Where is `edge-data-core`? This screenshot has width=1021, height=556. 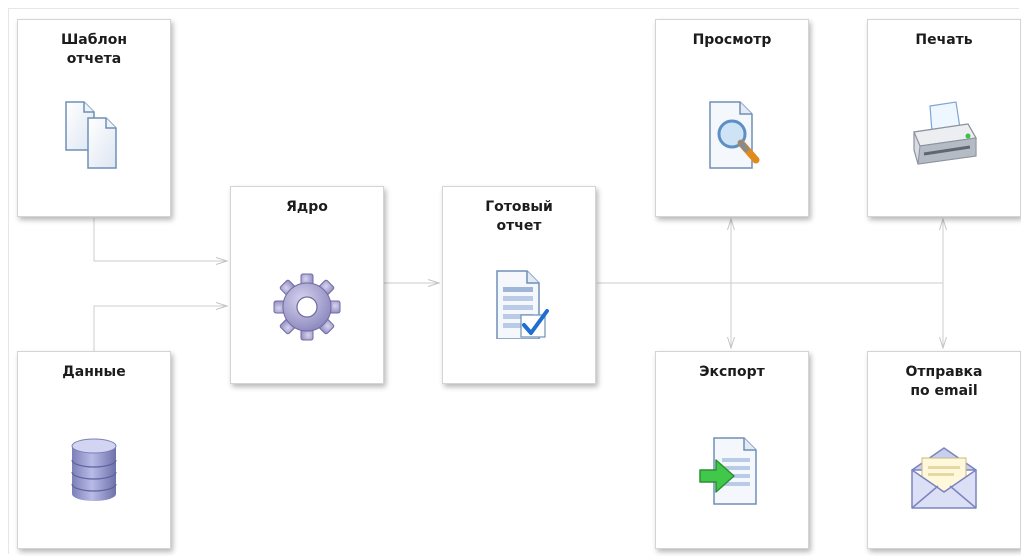 edge-data-core is located at coordinates (160, 329).